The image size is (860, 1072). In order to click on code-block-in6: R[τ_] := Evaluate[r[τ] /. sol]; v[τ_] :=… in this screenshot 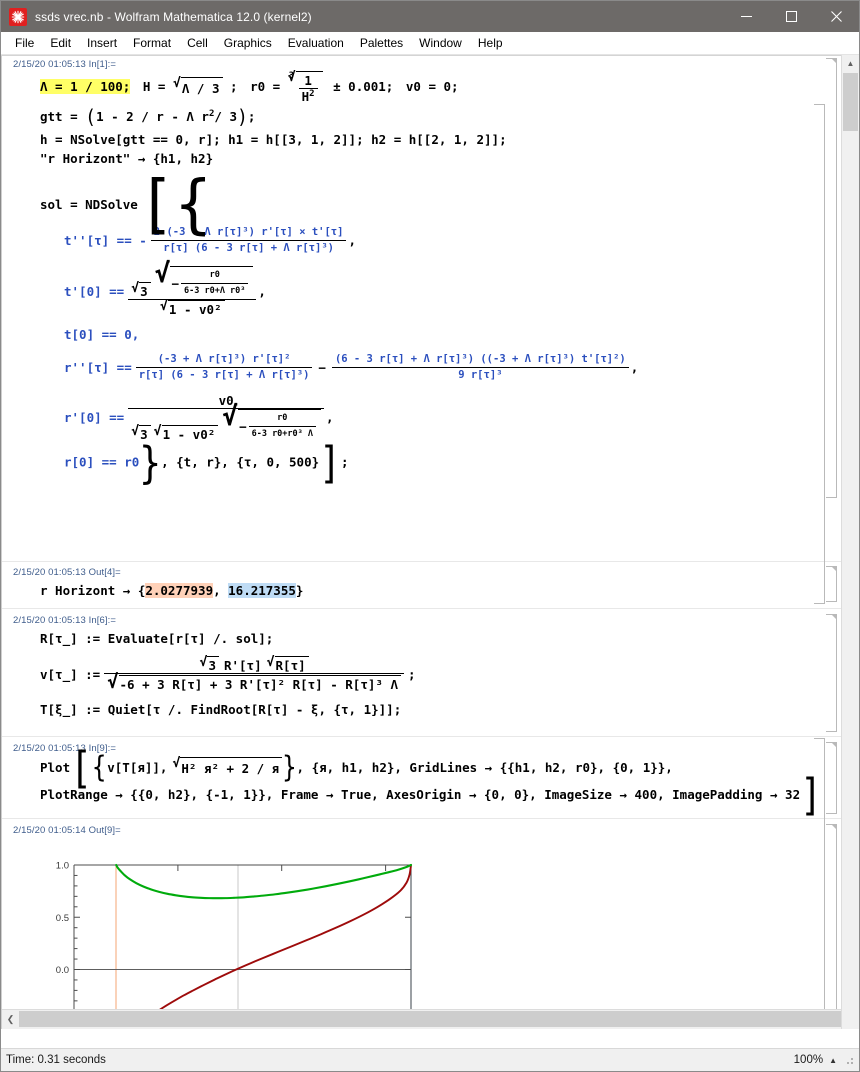, I will do `click(421, 673)`.